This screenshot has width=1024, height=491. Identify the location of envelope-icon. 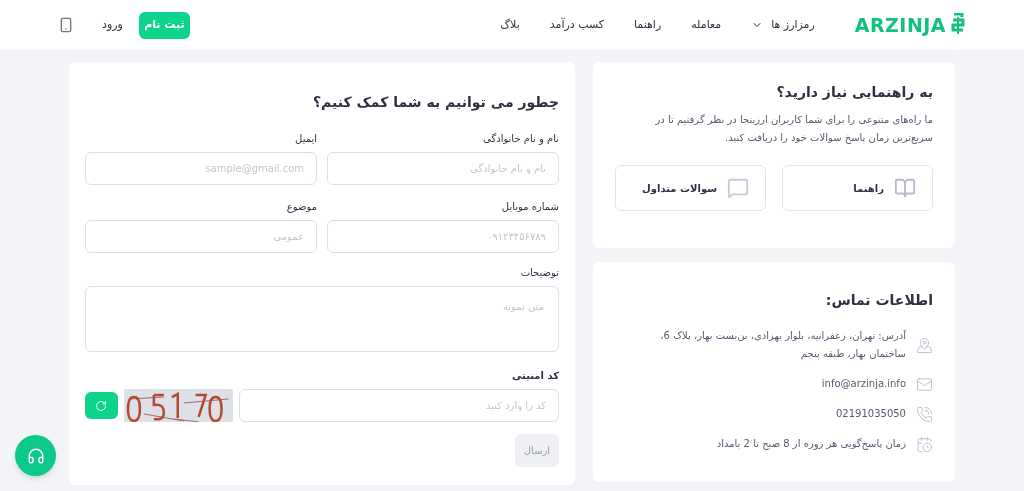
(924, 384).